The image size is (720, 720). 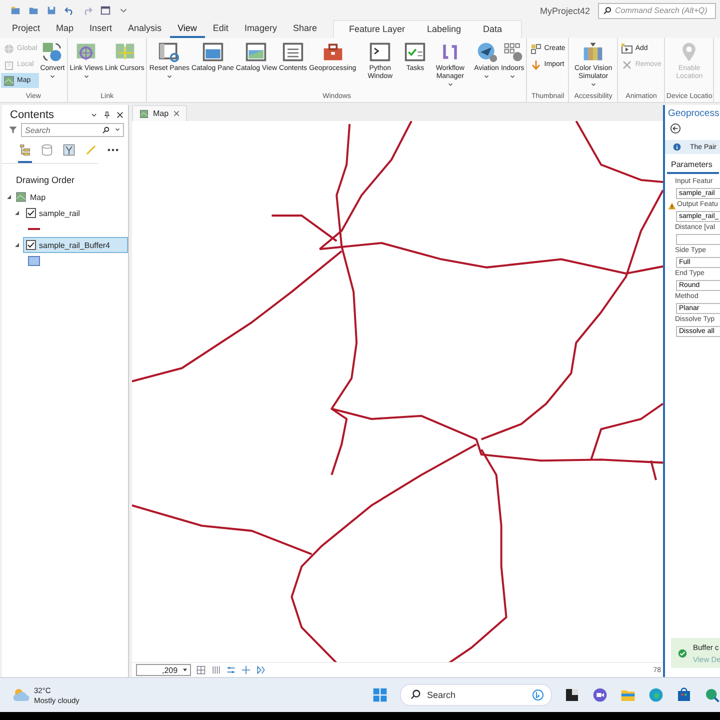 What do you see at coordinates (32, 115) in the screenshot?
I see `pane-title: Contents` at bounding box center [32, 115].